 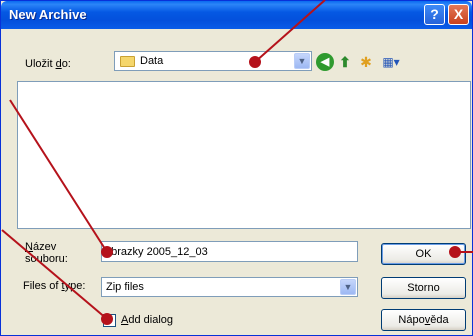 I want to click on save-in-label-prefix: Uložit, so click(x=40, y=64).